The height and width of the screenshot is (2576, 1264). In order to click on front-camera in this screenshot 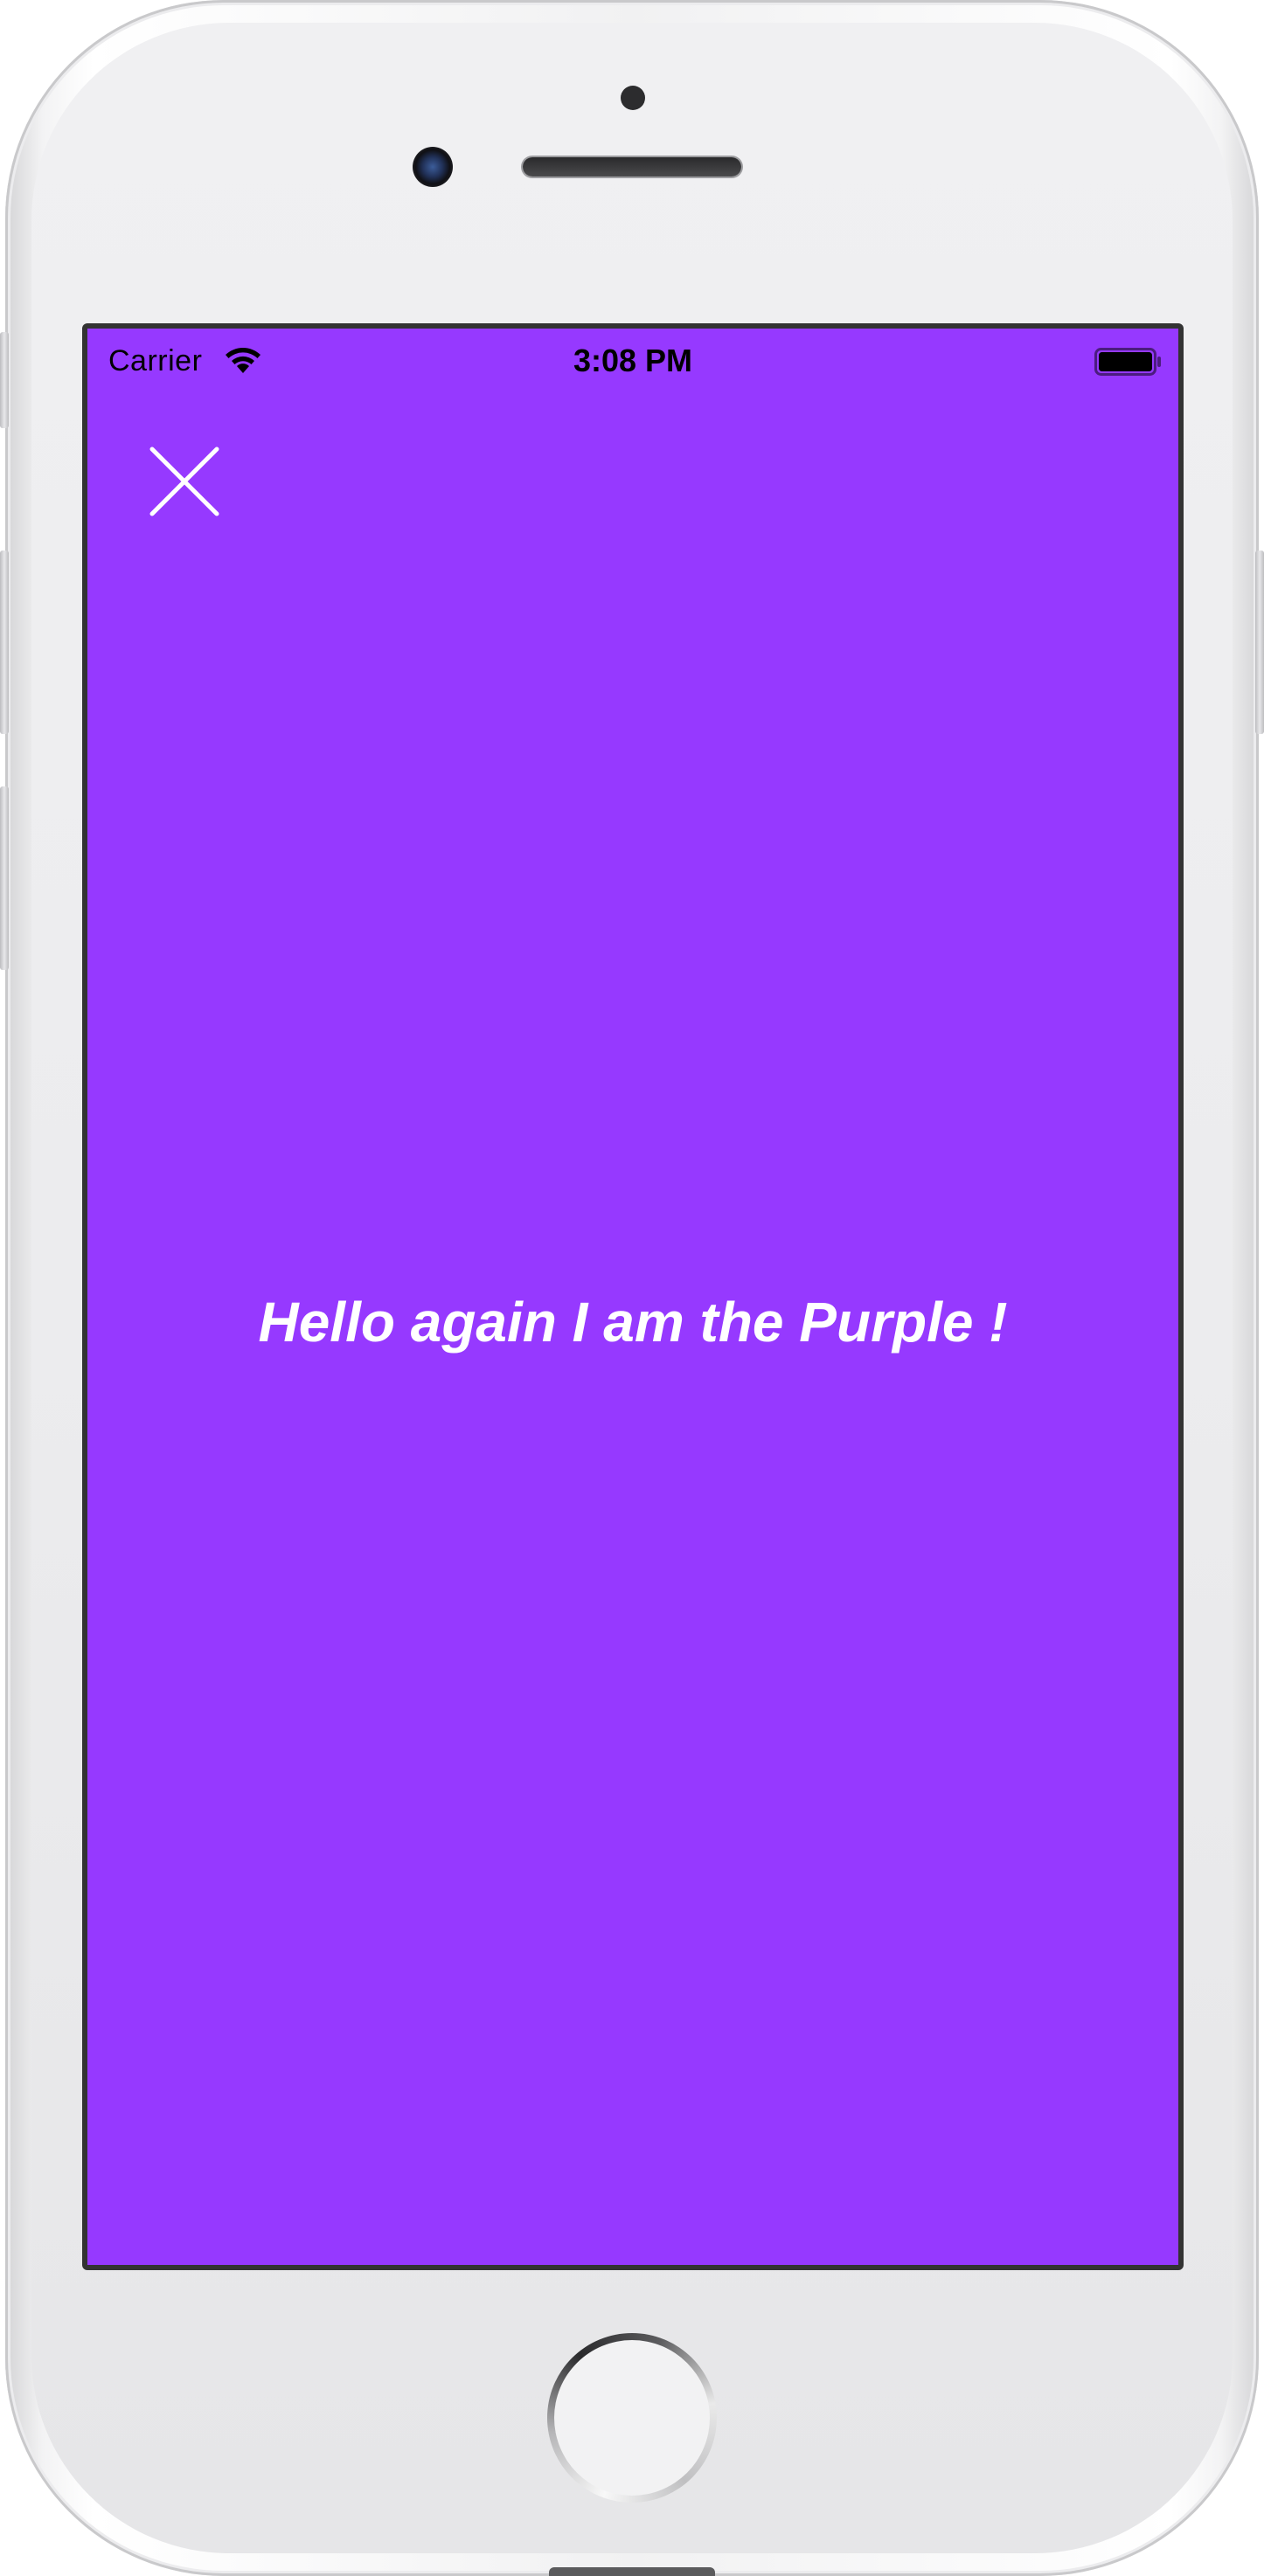, I will do `click(433, 167)`.